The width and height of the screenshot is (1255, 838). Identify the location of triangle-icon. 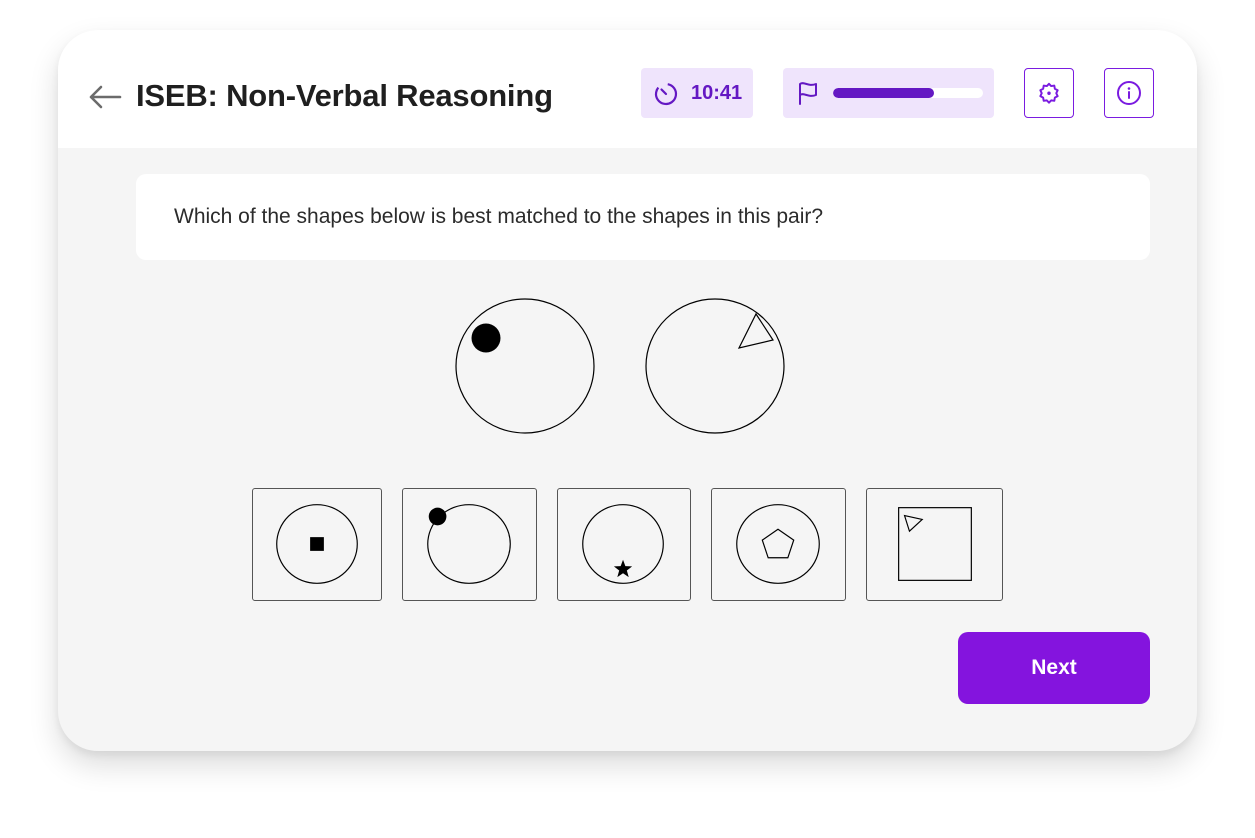
(913, 523).